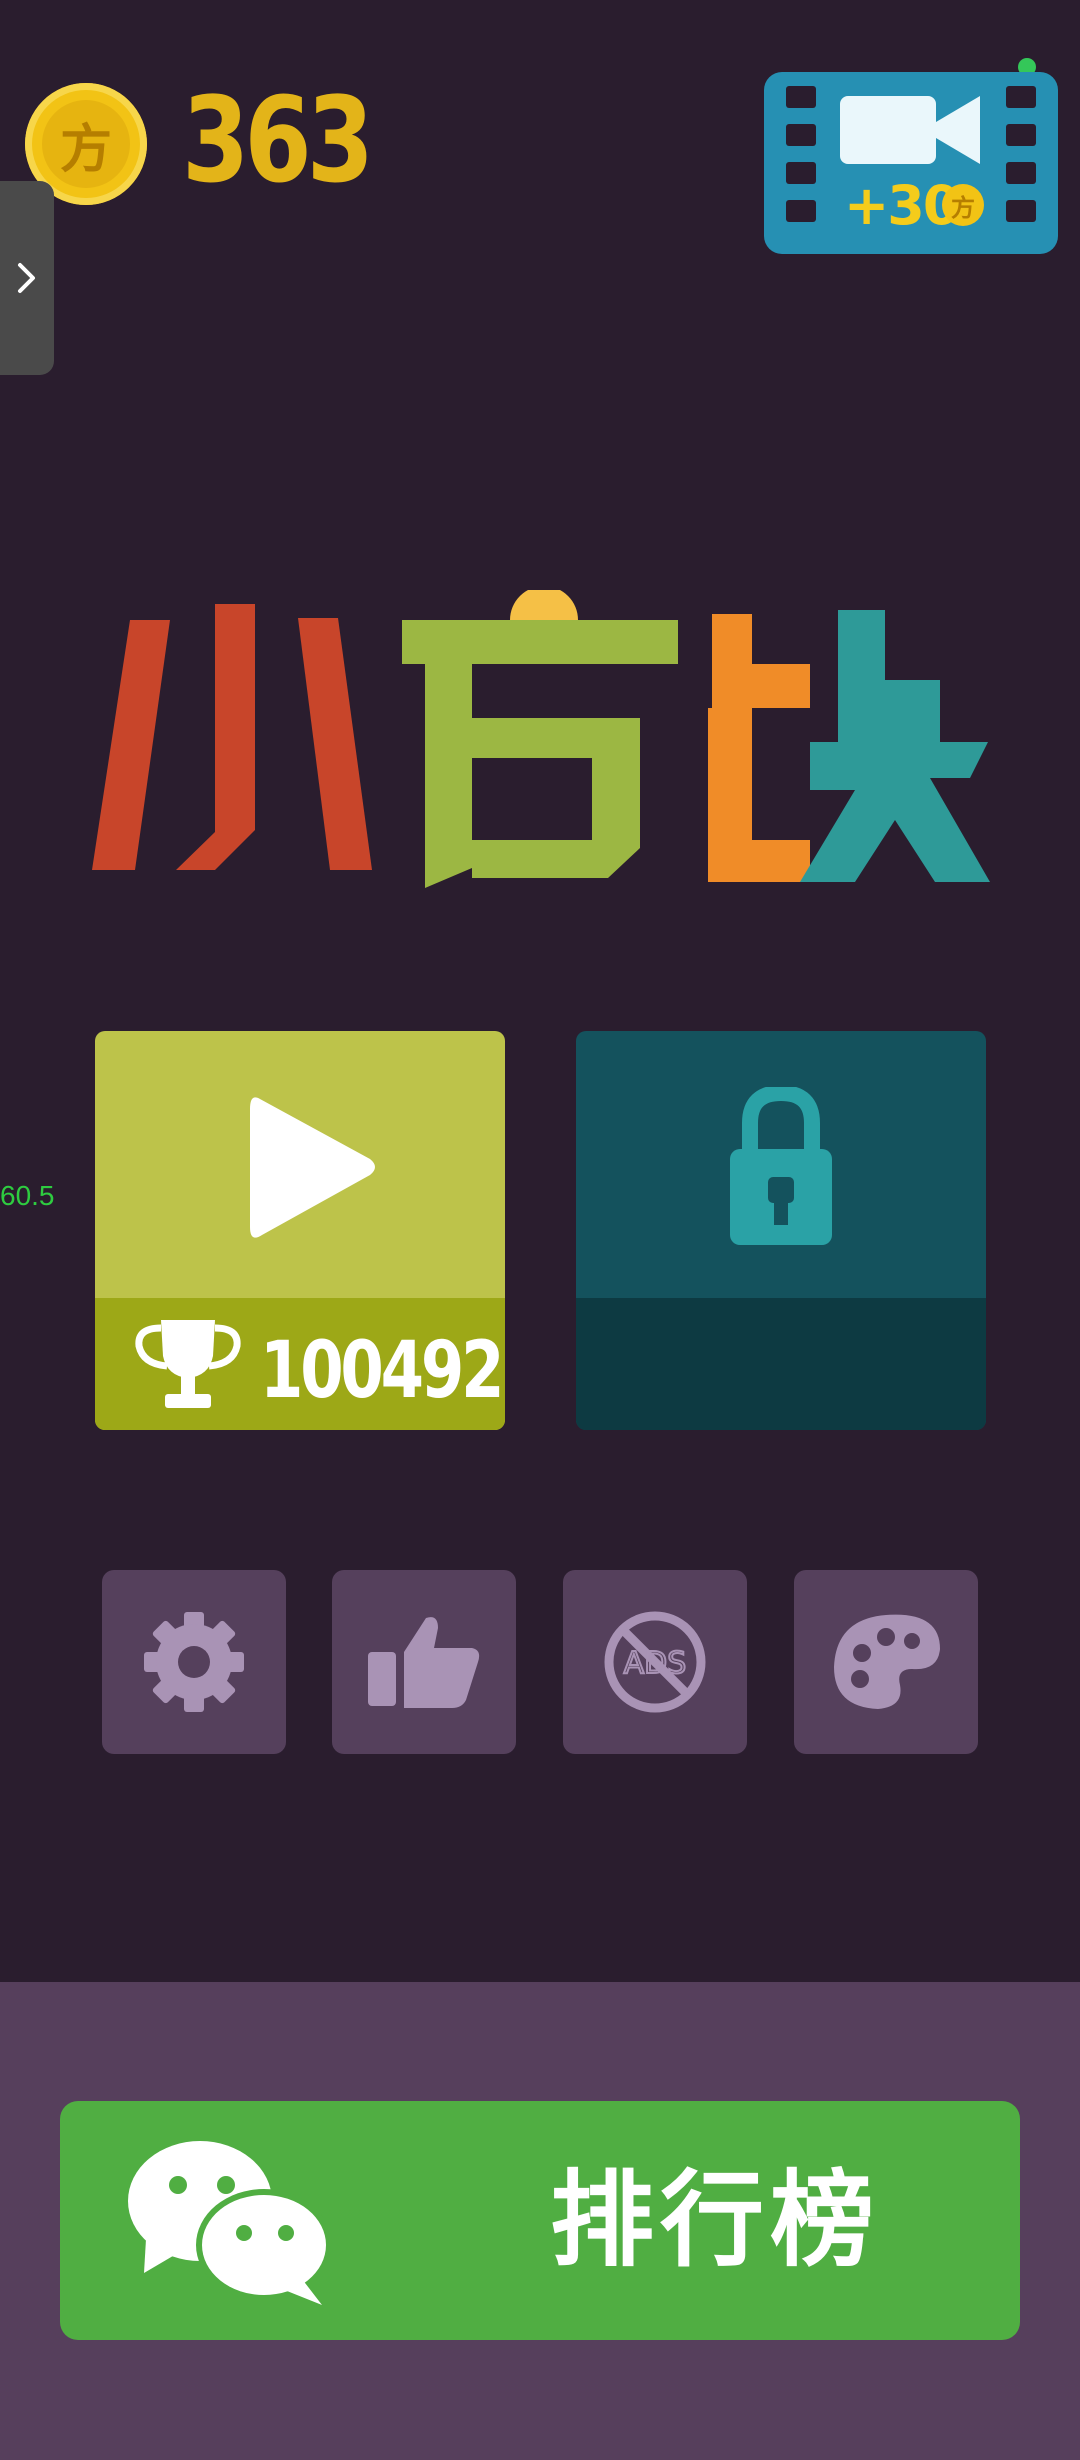 This screenshot has height=2460, width=1080. Describe the element at coordinates (781, 1166) in the screenshot. I see `lock-icon` at that location.